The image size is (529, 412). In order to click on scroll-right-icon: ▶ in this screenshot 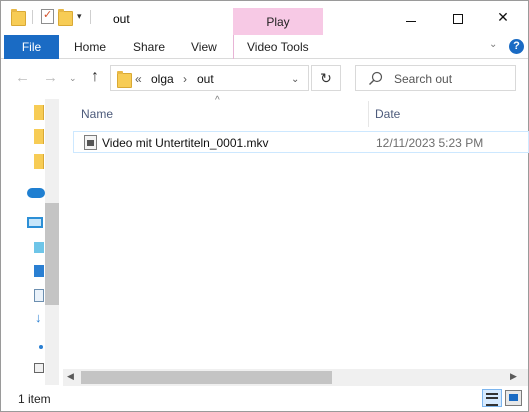, I will do `click(513, 376)`.